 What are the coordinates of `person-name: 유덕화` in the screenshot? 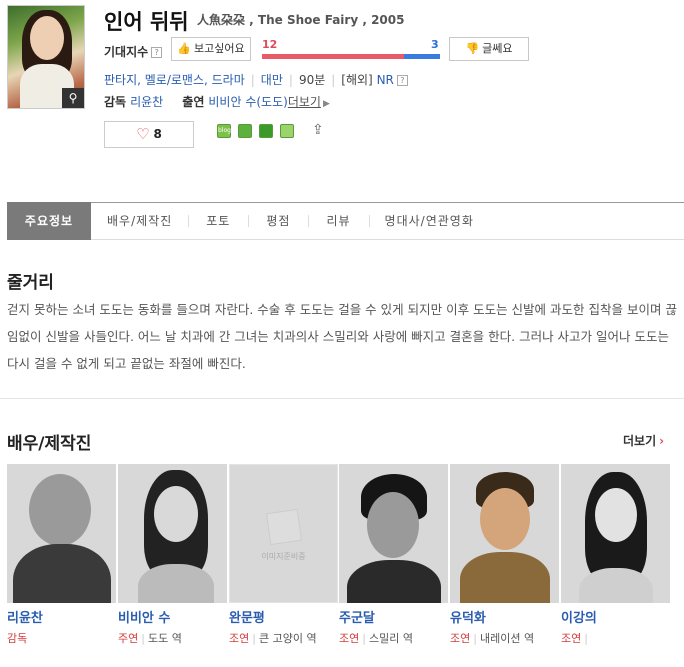 It's located at (505, 616).